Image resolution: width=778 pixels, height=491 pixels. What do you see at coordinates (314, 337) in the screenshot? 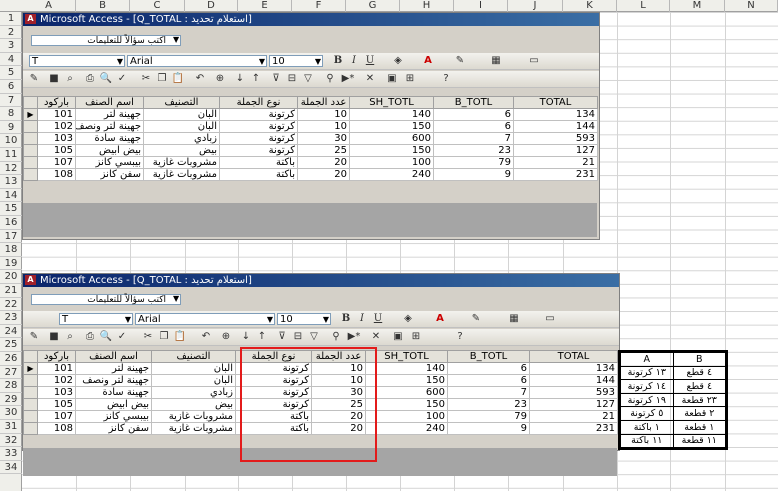
I see `apply-filter-icon: ▽` at bounding box center [314, 337].